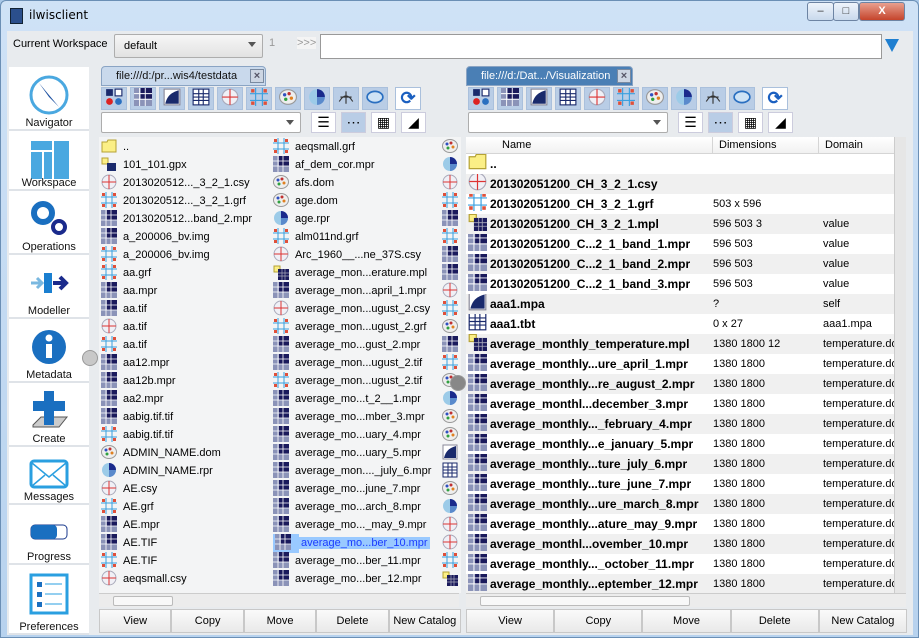  I want to click on list-item: average_mo...ber_10.mpr, so click(351, 543).